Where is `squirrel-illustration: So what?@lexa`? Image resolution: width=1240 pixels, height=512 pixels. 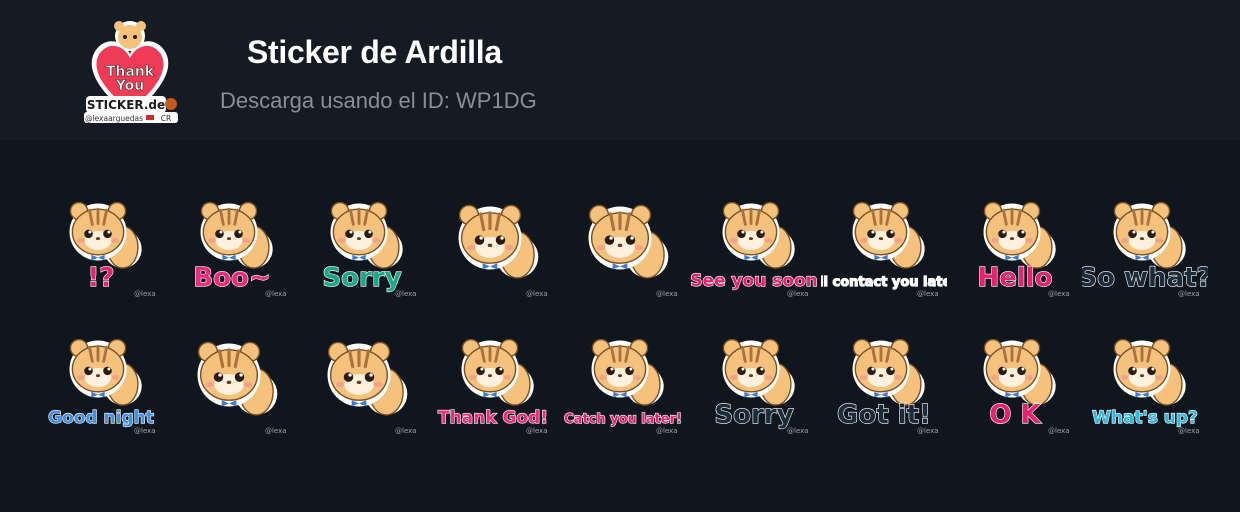
squirrel-illustration: So what?@lexa is located at coordinates (1145, 249).